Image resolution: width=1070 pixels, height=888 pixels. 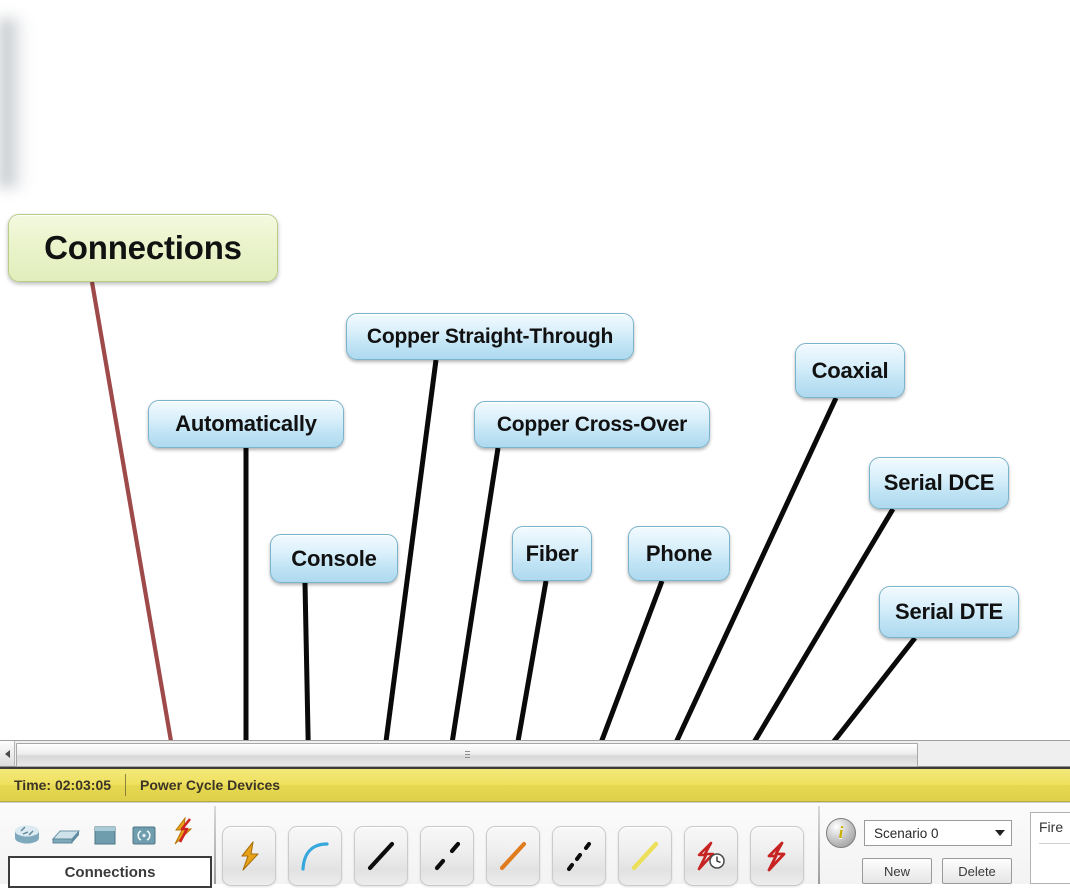 I want to click on status-separator, so click(x=126, y=785).